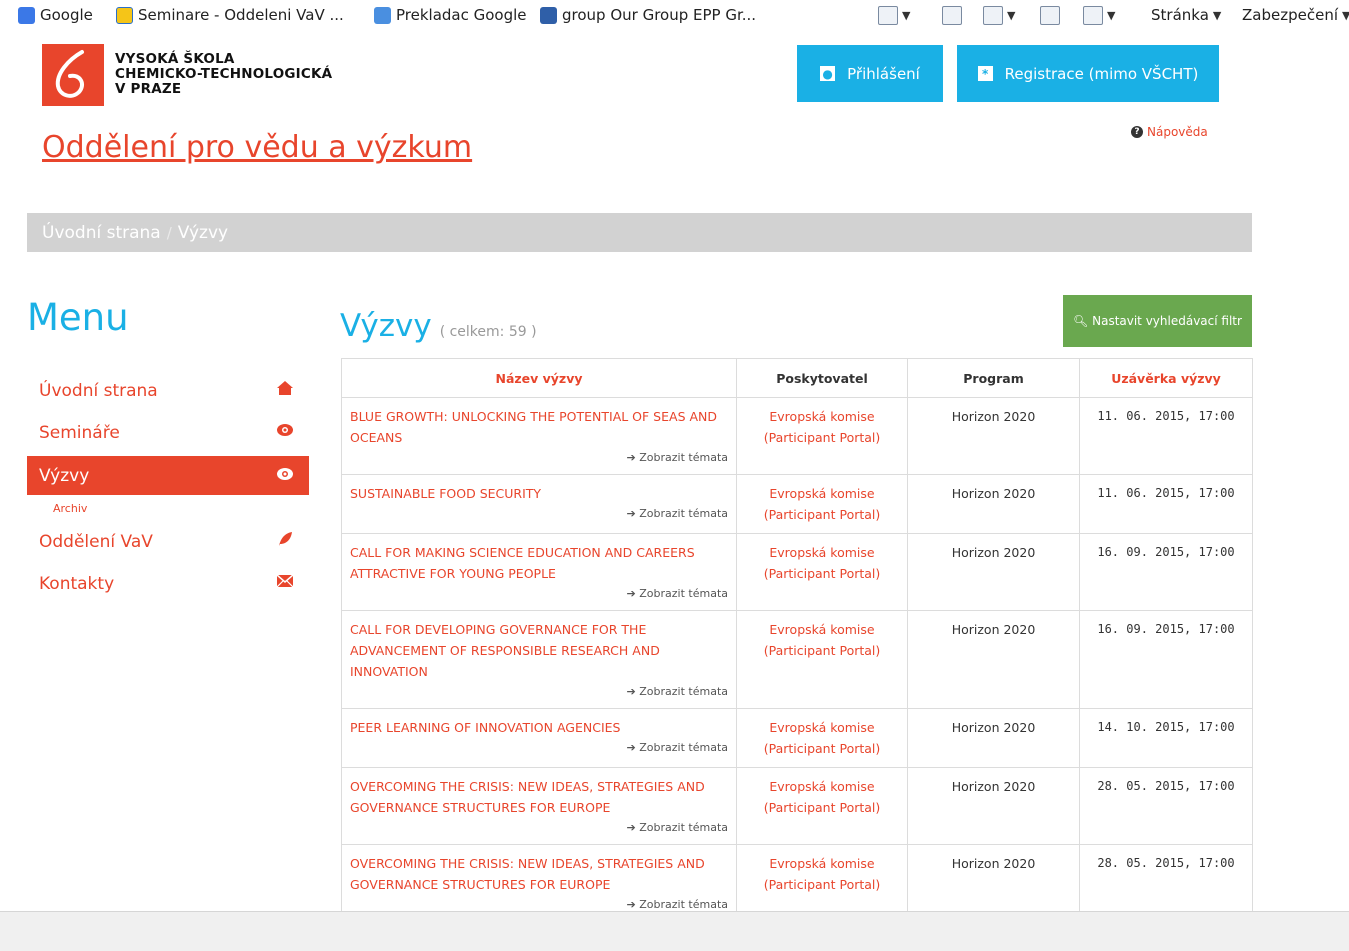  Describe the element at coordinates (1166, 738) in the screenshot. I see `deadline-cell: 14. 10. 2015, 17:00` at that location.